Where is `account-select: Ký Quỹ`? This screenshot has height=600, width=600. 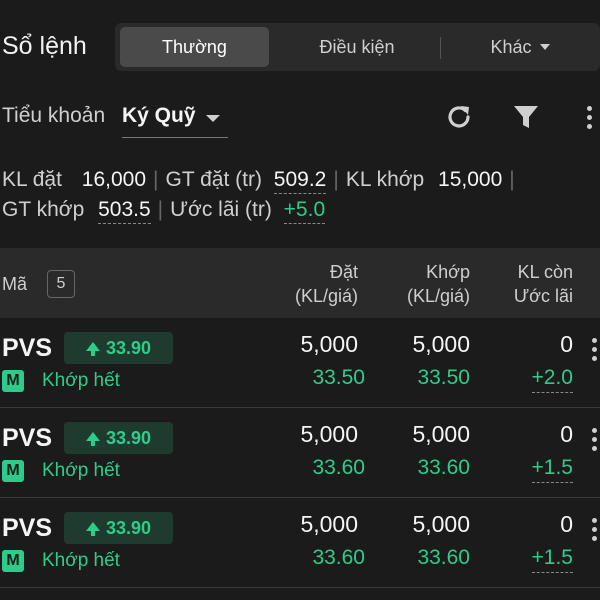 account-select: Ký Quỹ is located at coordinates (175, 121).